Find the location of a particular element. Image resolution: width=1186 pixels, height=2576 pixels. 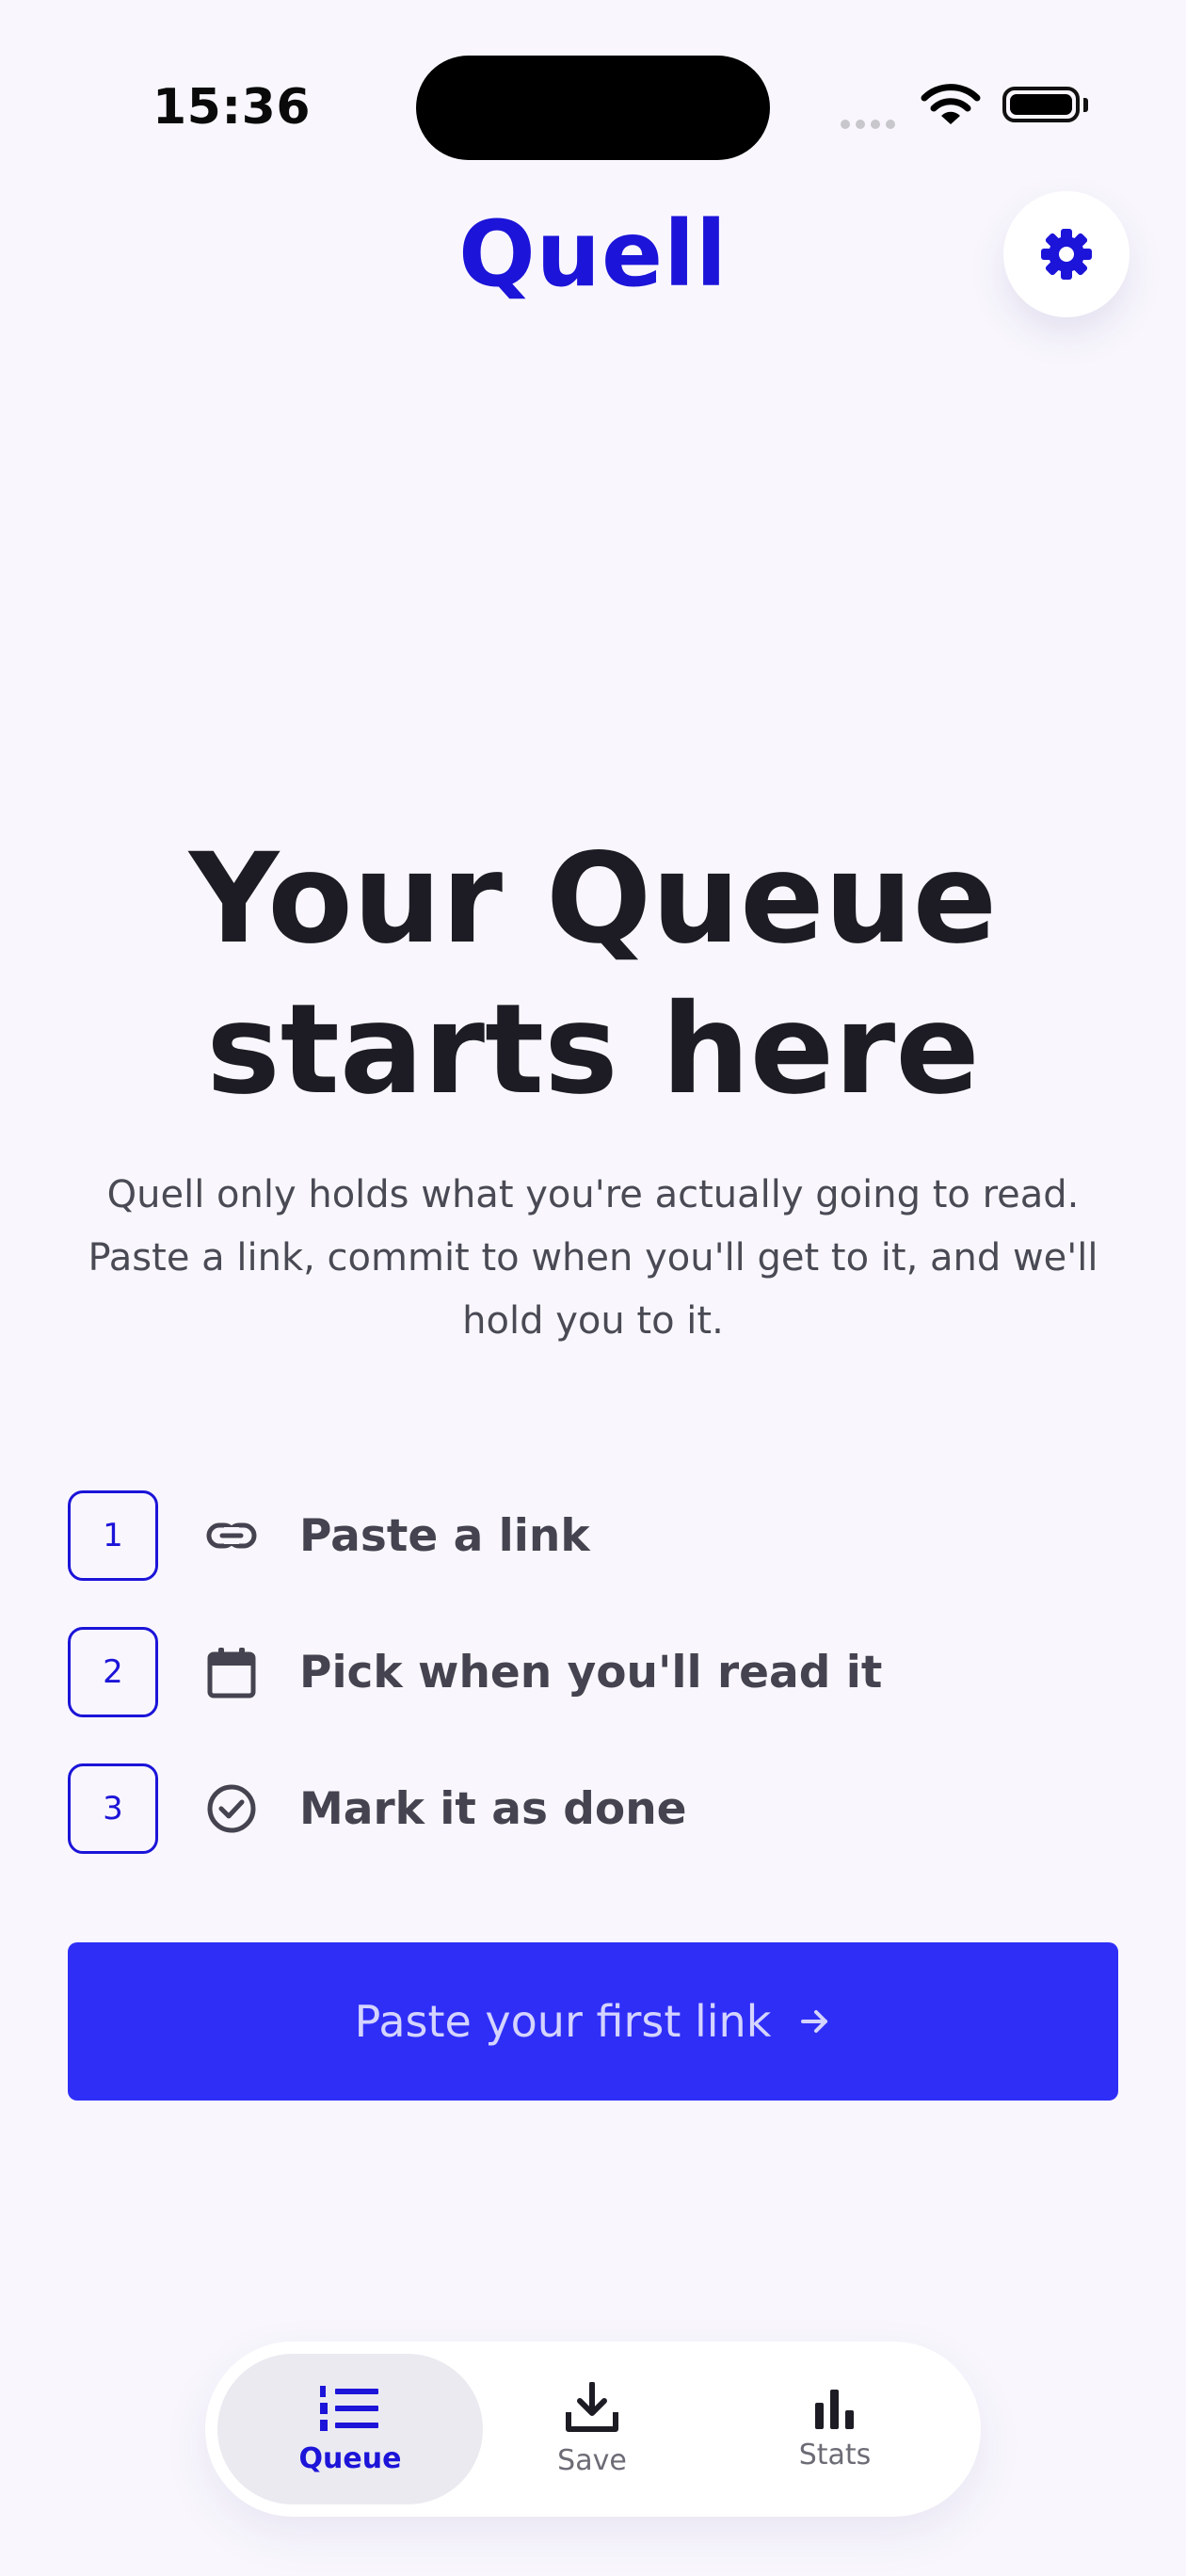

step-mark-done: 3 Mark it as done is located at coordinates (377, 1808).